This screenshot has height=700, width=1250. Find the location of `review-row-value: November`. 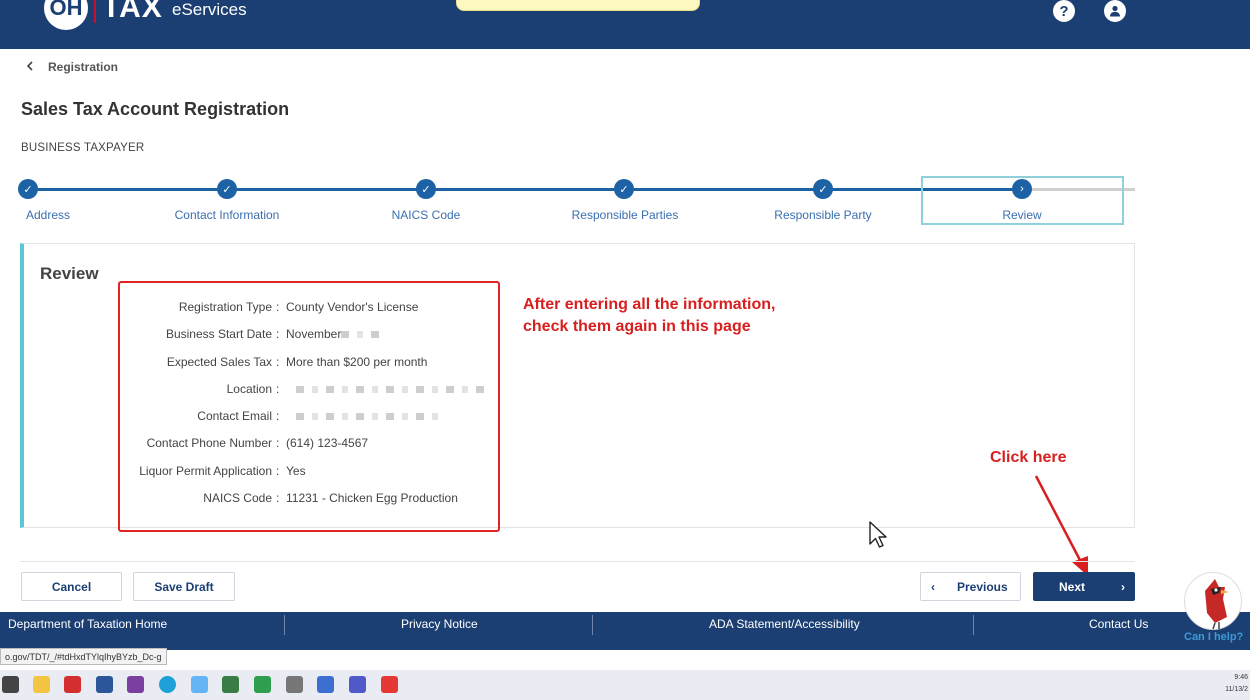

review-row-value: November is located at coordinates (337, 334).